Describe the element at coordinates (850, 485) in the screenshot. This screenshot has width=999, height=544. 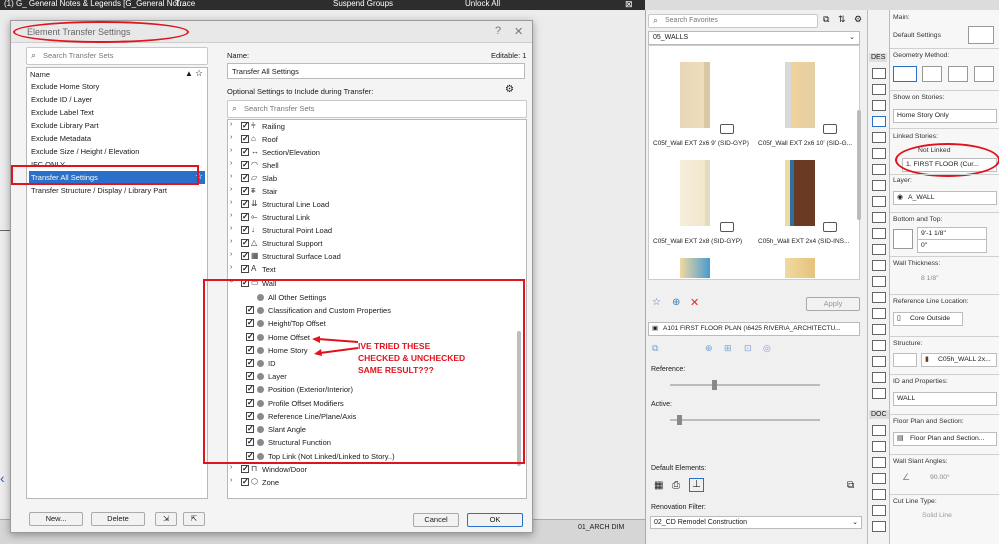
I see `stack-icon: ⧉` at that location.